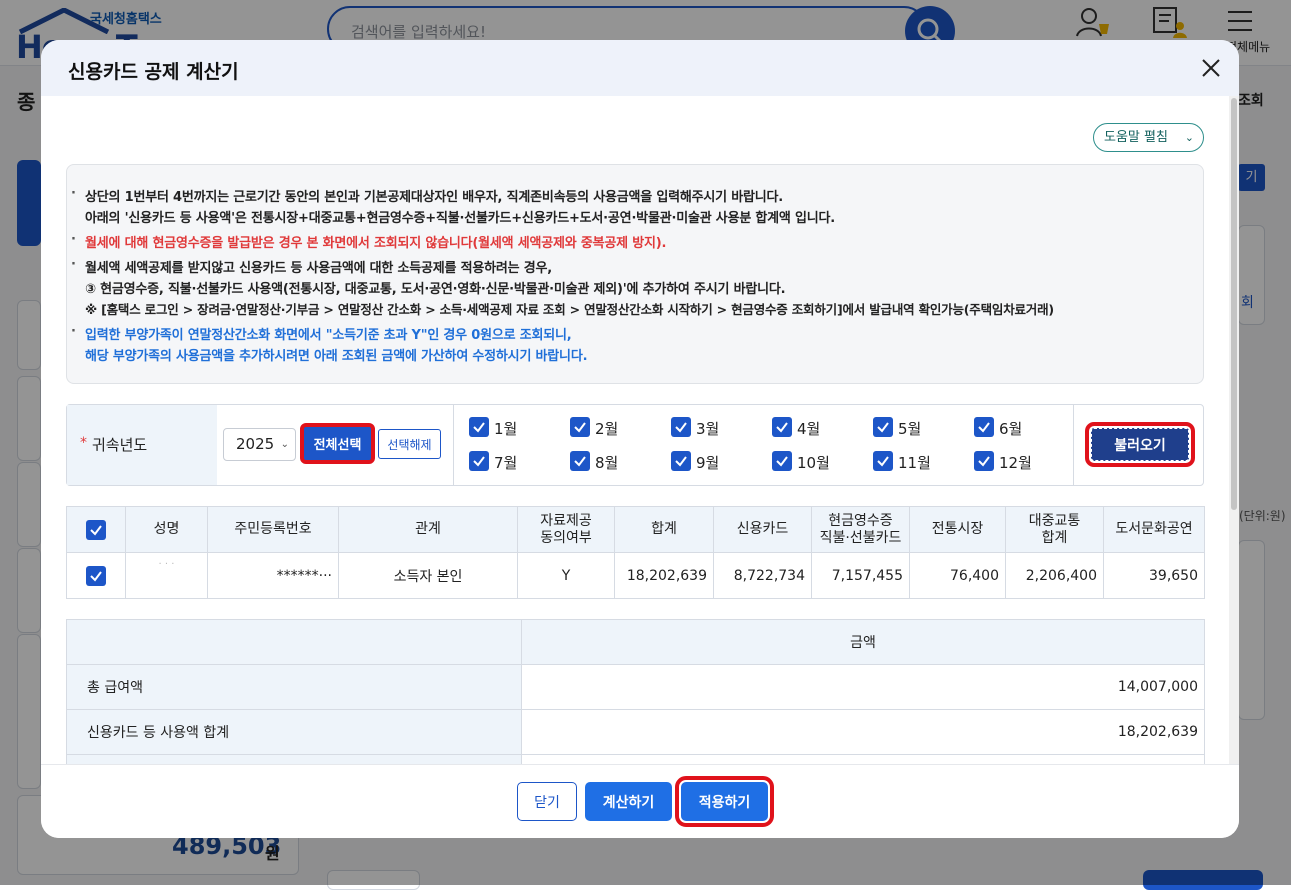  Describe the element at coordinates (428, 576) in the screenshot. I see `cell-relation: 소득자 본인` at that location.